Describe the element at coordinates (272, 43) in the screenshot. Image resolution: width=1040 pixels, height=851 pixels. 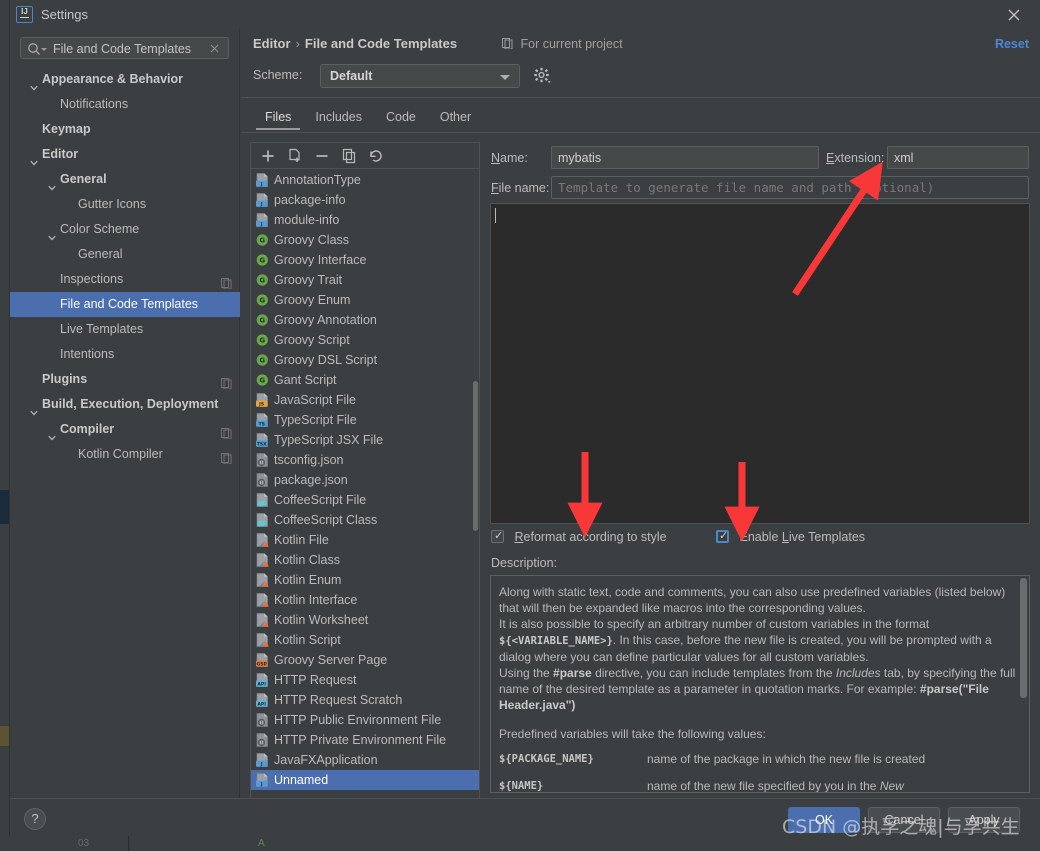
I see `breadcrumb-root: Editor` at that location.